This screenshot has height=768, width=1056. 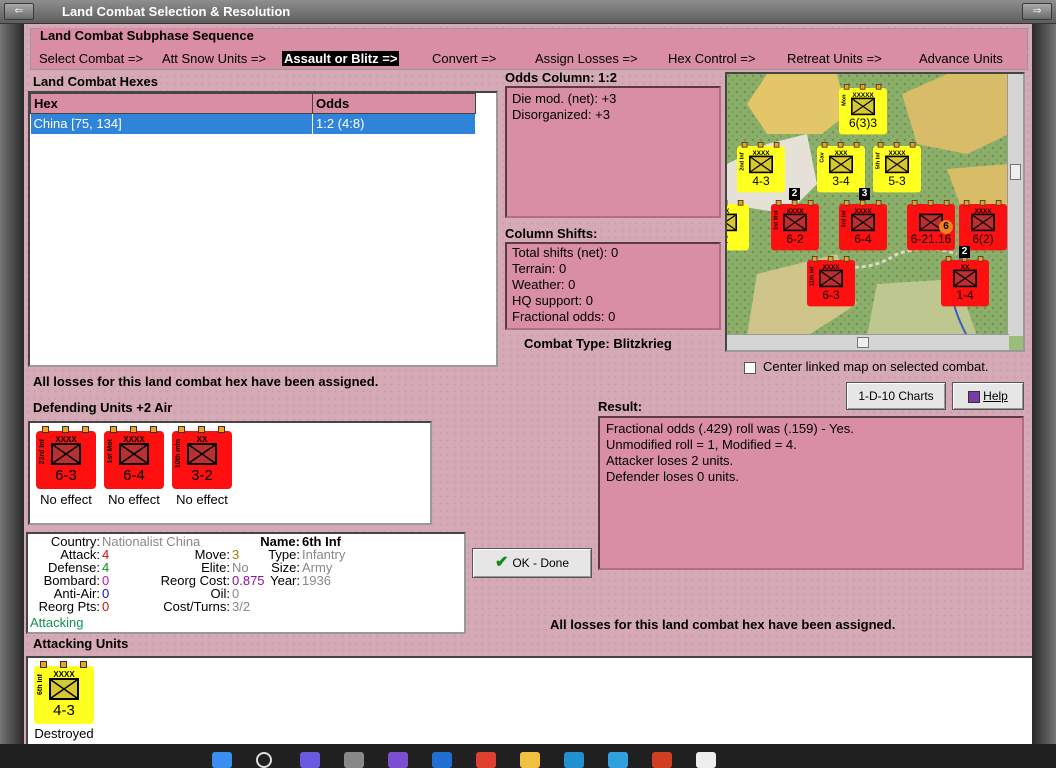 I want to click on unit-counter: XXXX 11th Inf 6-3, so click(x=831, y=281).